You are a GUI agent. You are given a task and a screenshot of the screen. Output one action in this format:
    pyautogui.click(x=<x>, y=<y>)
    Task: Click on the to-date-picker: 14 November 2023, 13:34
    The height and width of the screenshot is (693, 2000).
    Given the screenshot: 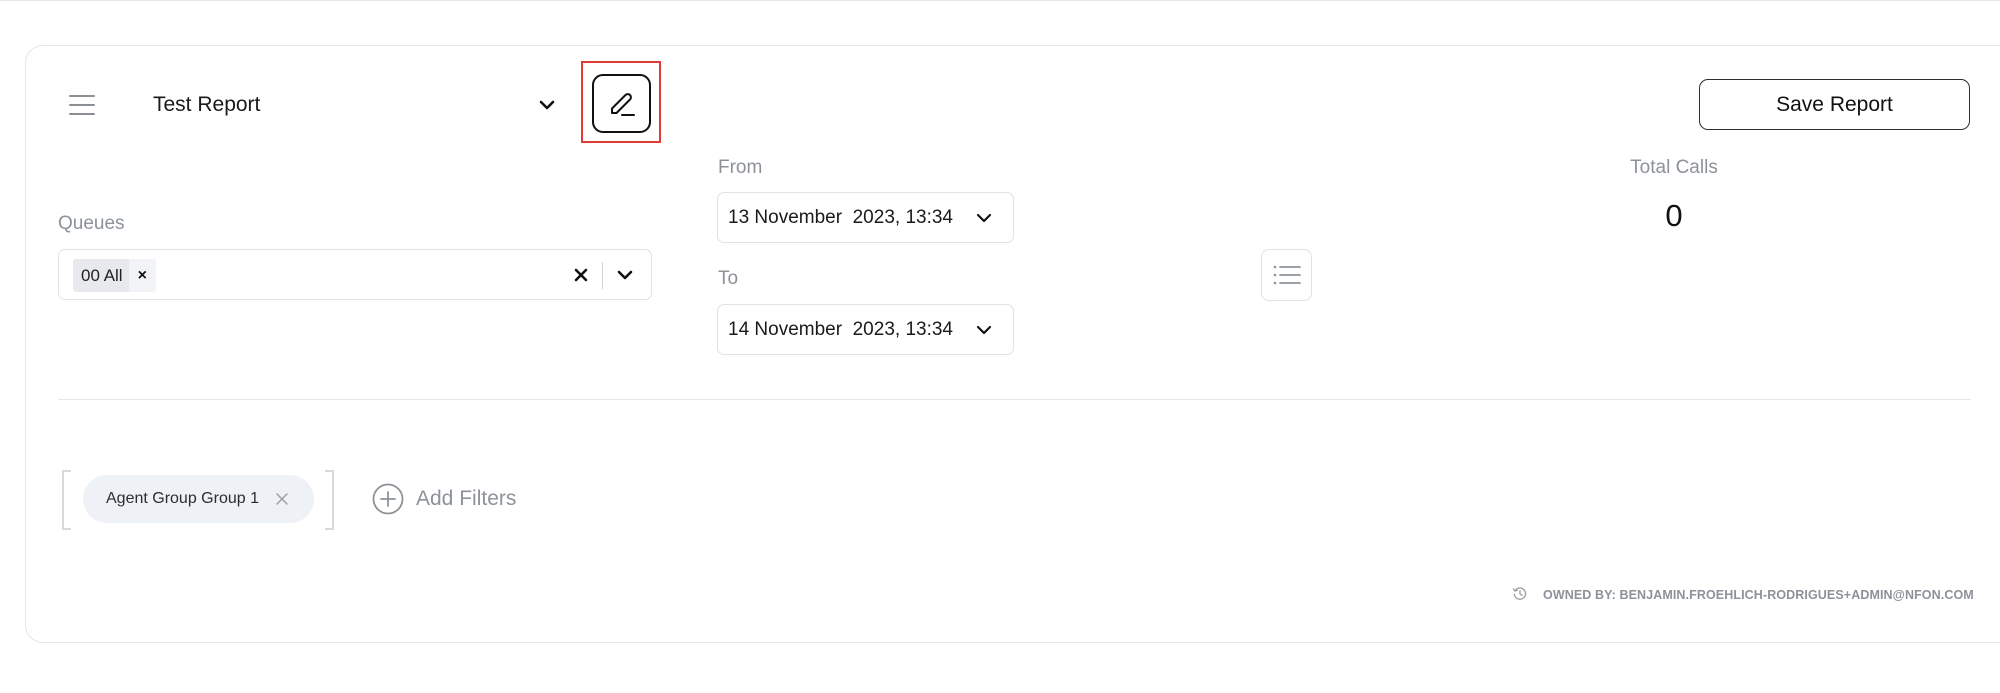 What is the action you would take?
    pyautogui.click(x=865, y=329)
    